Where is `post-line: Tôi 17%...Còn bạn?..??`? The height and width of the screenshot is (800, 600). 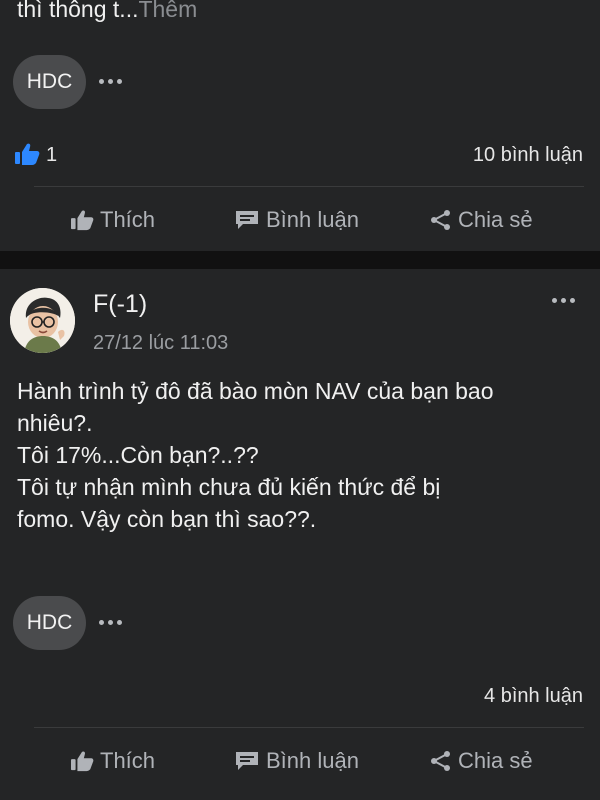
post-line: Tôi 17%...Còn bạn?..?? is located at coordinates (138, 455).